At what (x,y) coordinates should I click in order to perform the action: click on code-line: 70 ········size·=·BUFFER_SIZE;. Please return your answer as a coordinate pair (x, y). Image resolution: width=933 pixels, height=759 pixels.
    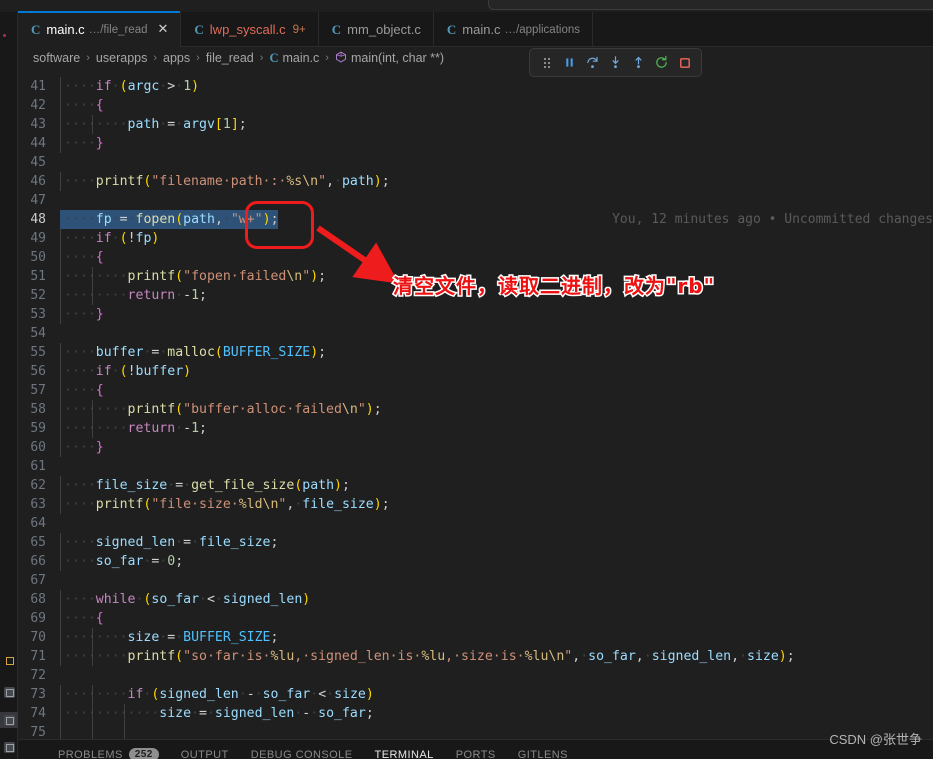
    Looking at the image, I should click on (475, 637).